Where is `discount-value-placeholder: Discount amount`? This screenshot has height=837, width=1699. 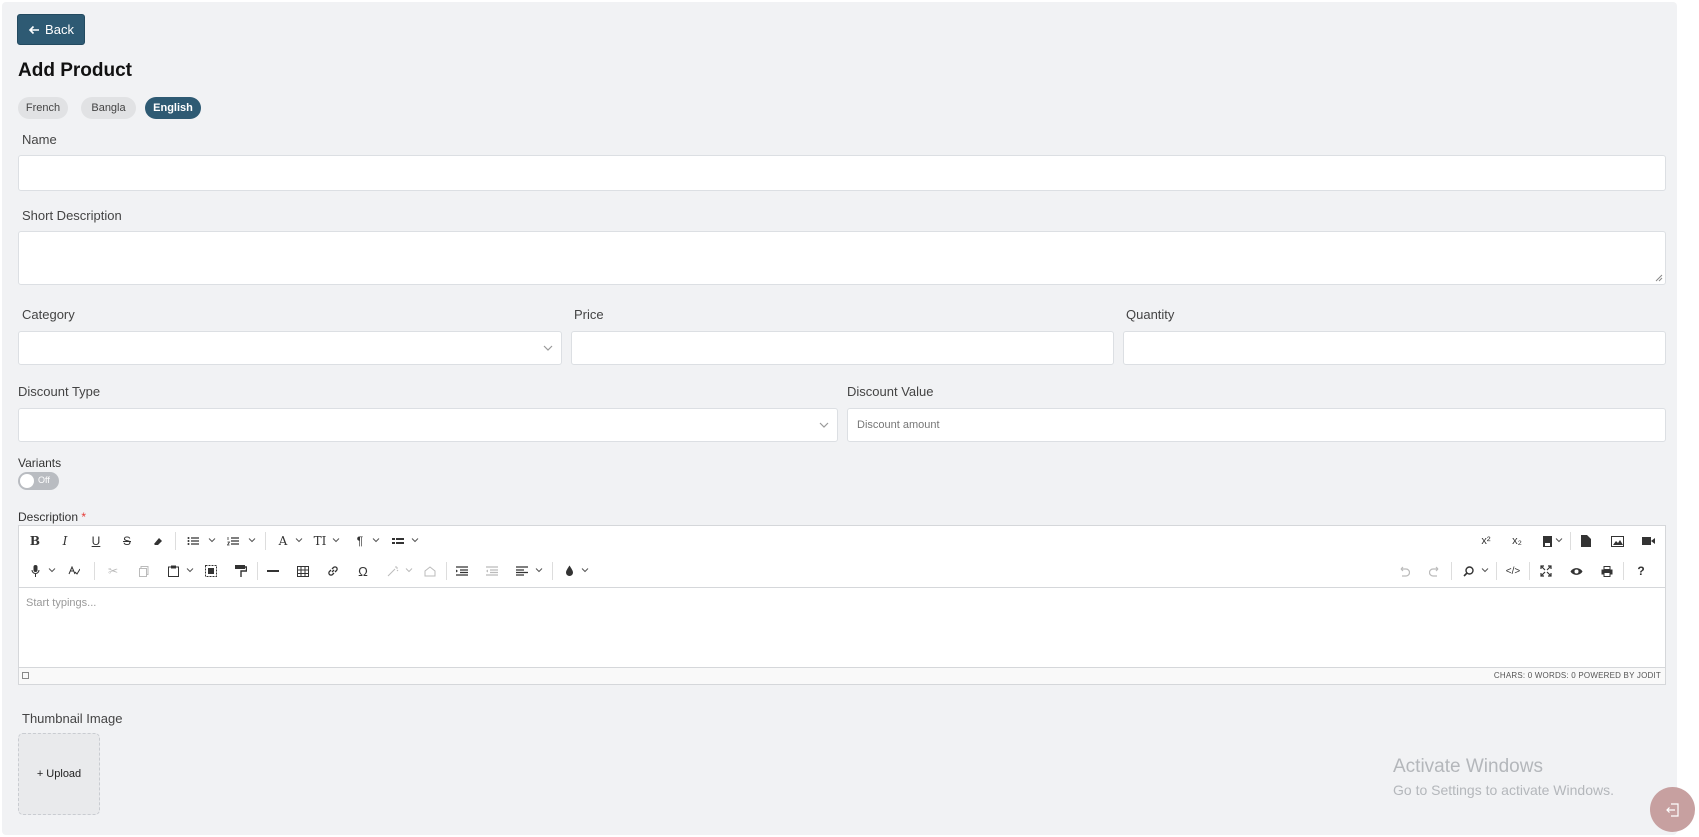
discount-value-placeholder: Discount amount is located at coordinates (898, 425).